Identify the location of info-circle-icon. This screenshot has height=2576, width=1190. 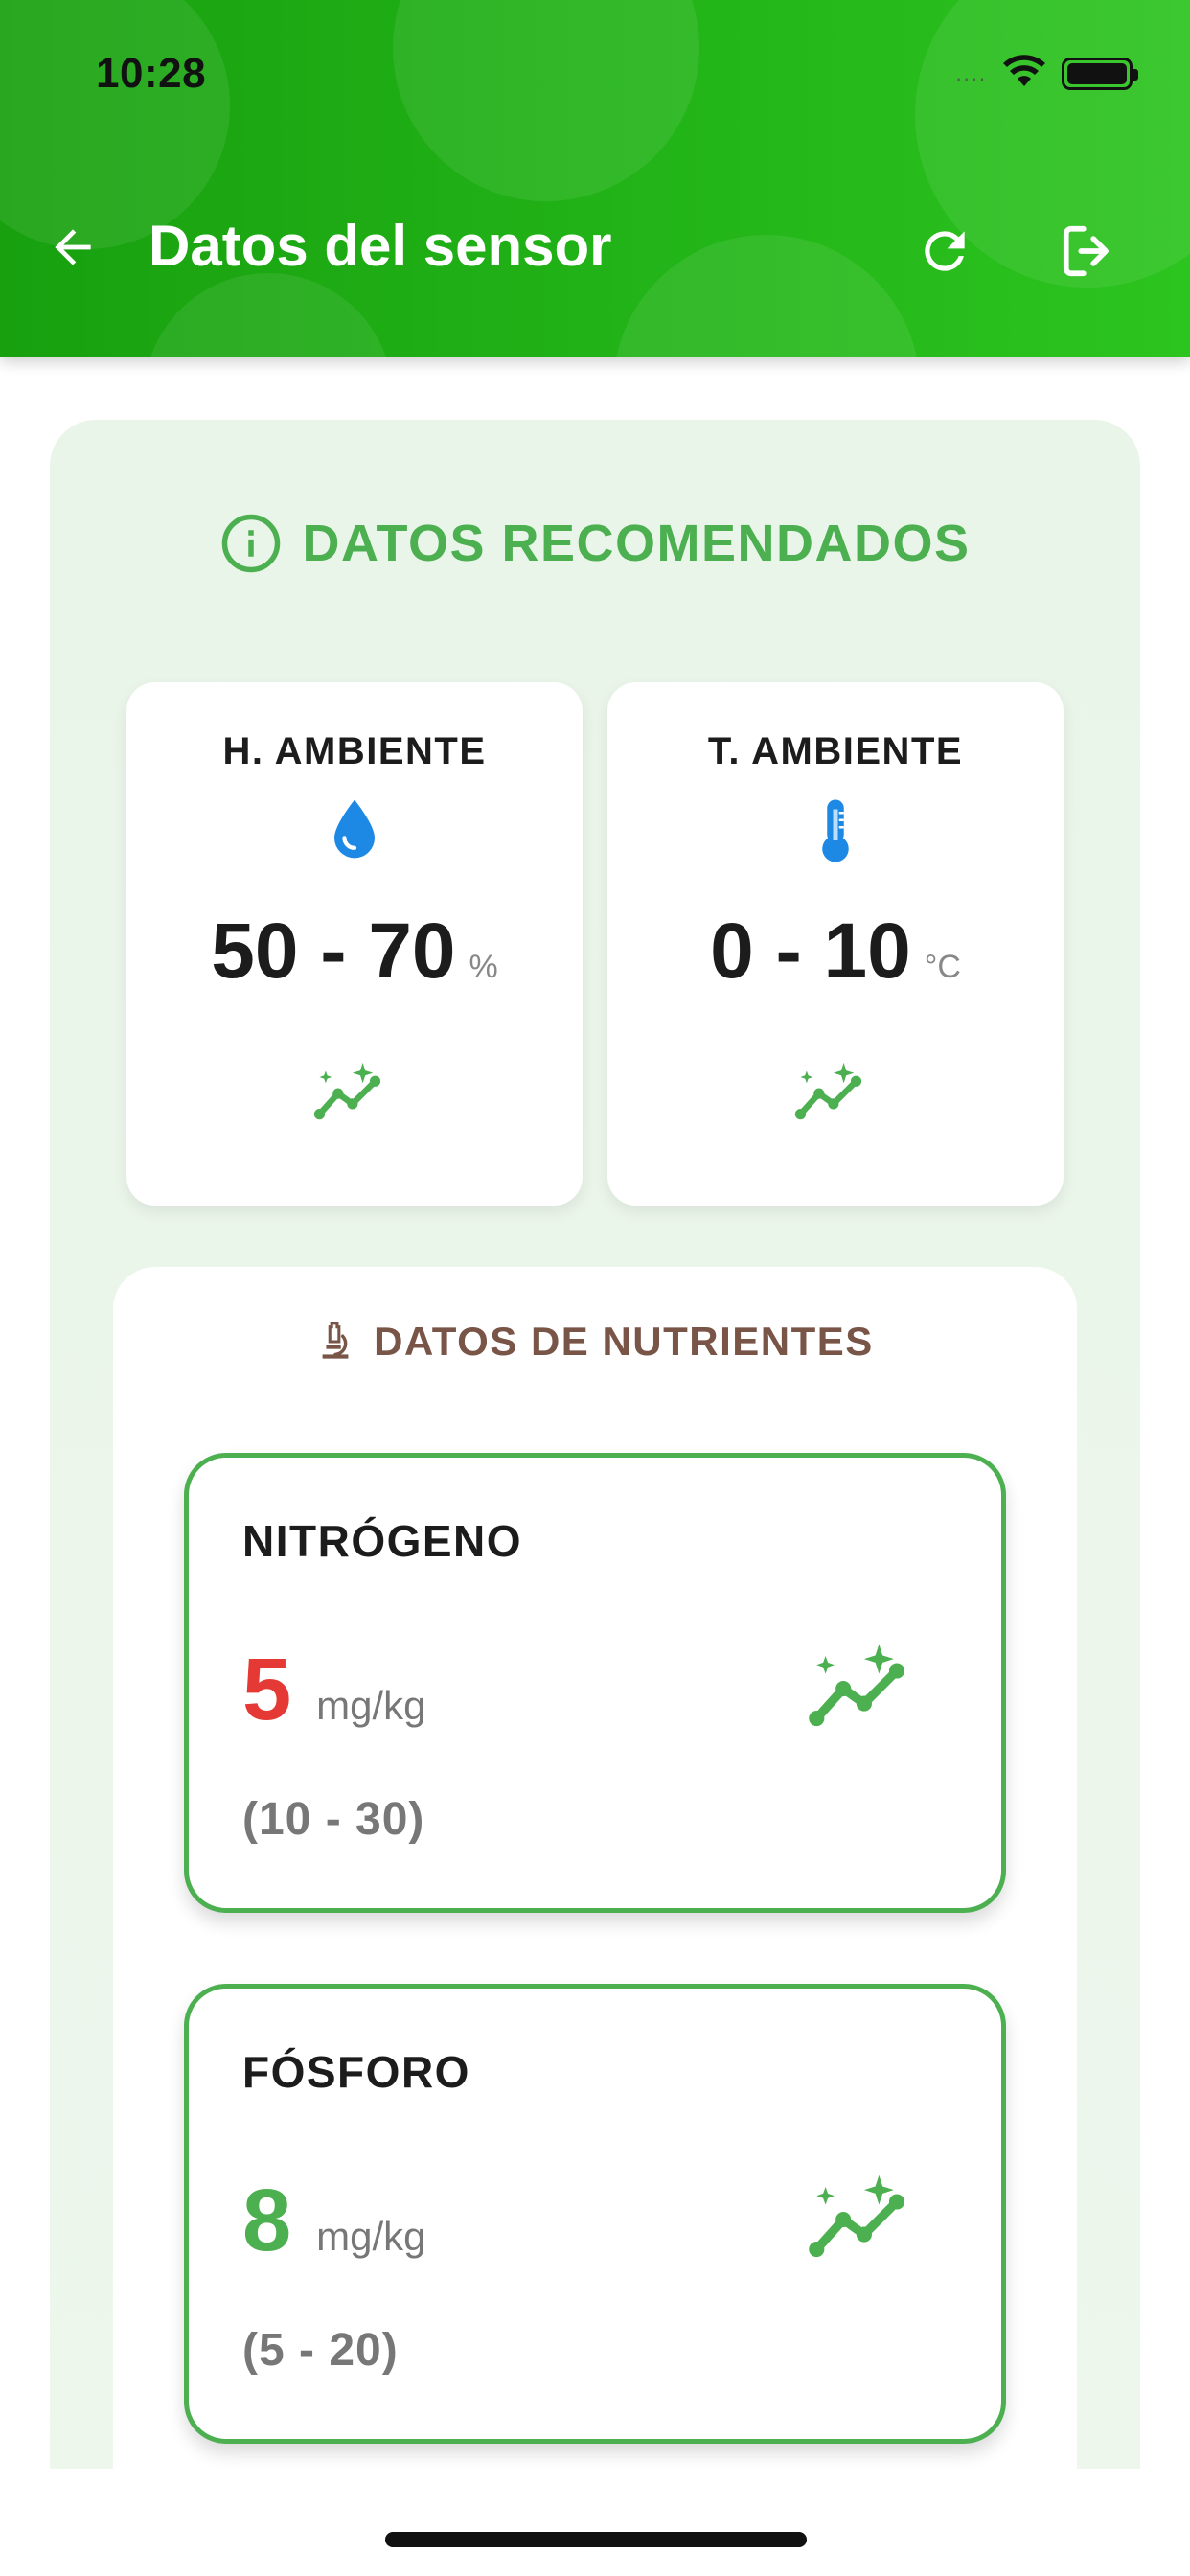
(251, 543).